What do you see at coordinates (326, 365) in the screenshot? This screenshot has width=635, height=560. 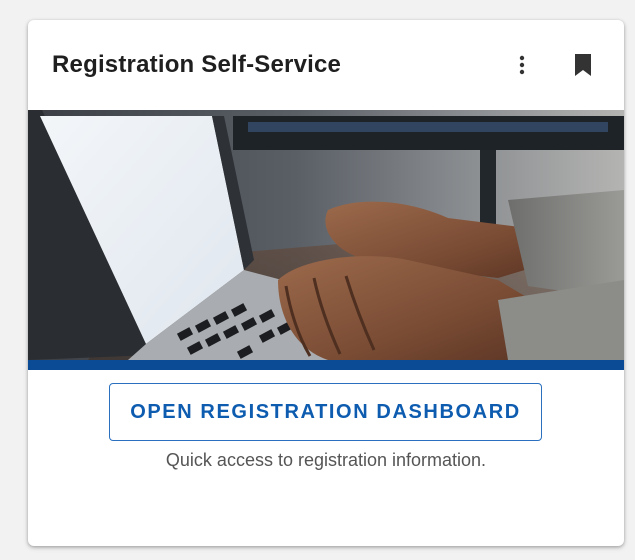 I see `accent-band` at bounding box center [326, 365].